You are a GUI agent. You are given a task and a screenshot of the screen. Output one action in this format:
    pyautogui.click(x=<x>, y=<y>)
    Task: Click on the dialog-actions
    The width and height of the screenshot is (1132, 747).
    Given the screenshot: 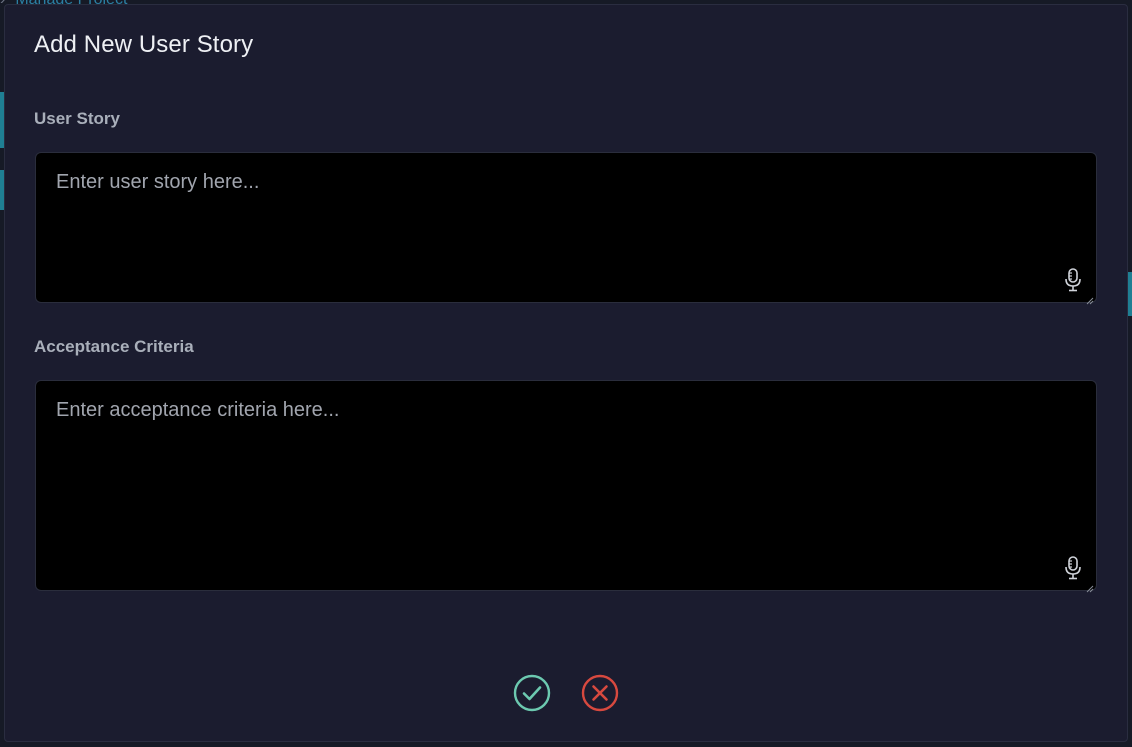 What is the action you would take?
    pyautogui.click(x=566, y=693)
    